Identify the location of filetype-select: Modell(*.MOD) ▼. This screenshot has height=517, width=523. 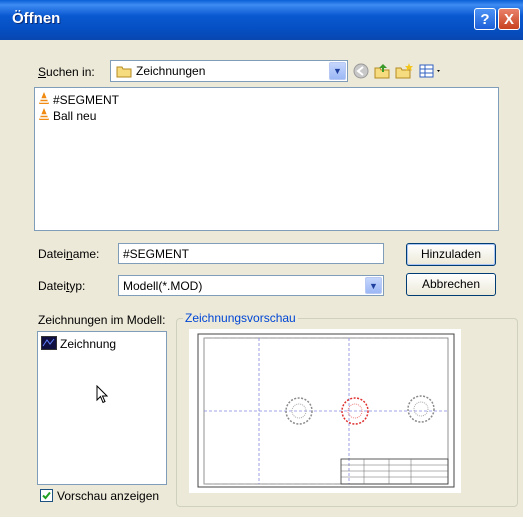
(251, 285).